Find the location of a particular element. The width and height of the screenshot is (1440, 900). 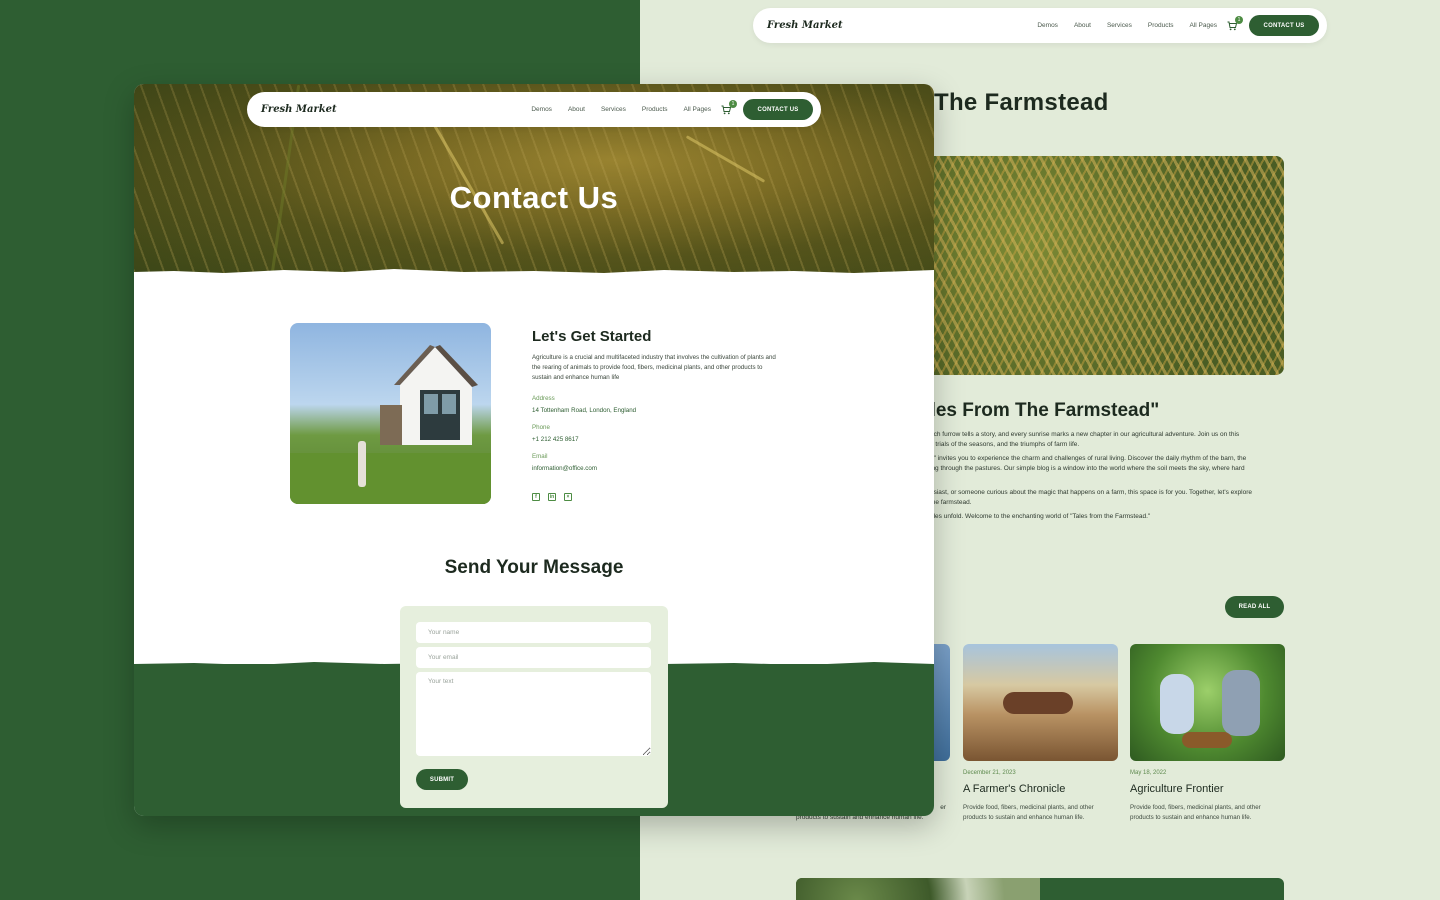

card-image-gardeners is located at coordinates (1207, 702).